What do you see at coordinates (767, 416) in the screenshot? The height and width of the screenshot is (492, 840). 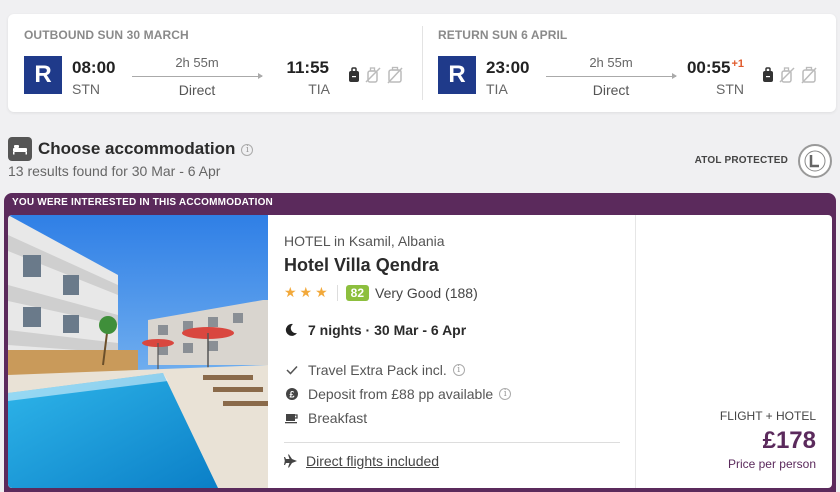 I see `price-label: FLIGHT + HOTEL` at bounding box center [767, 416].